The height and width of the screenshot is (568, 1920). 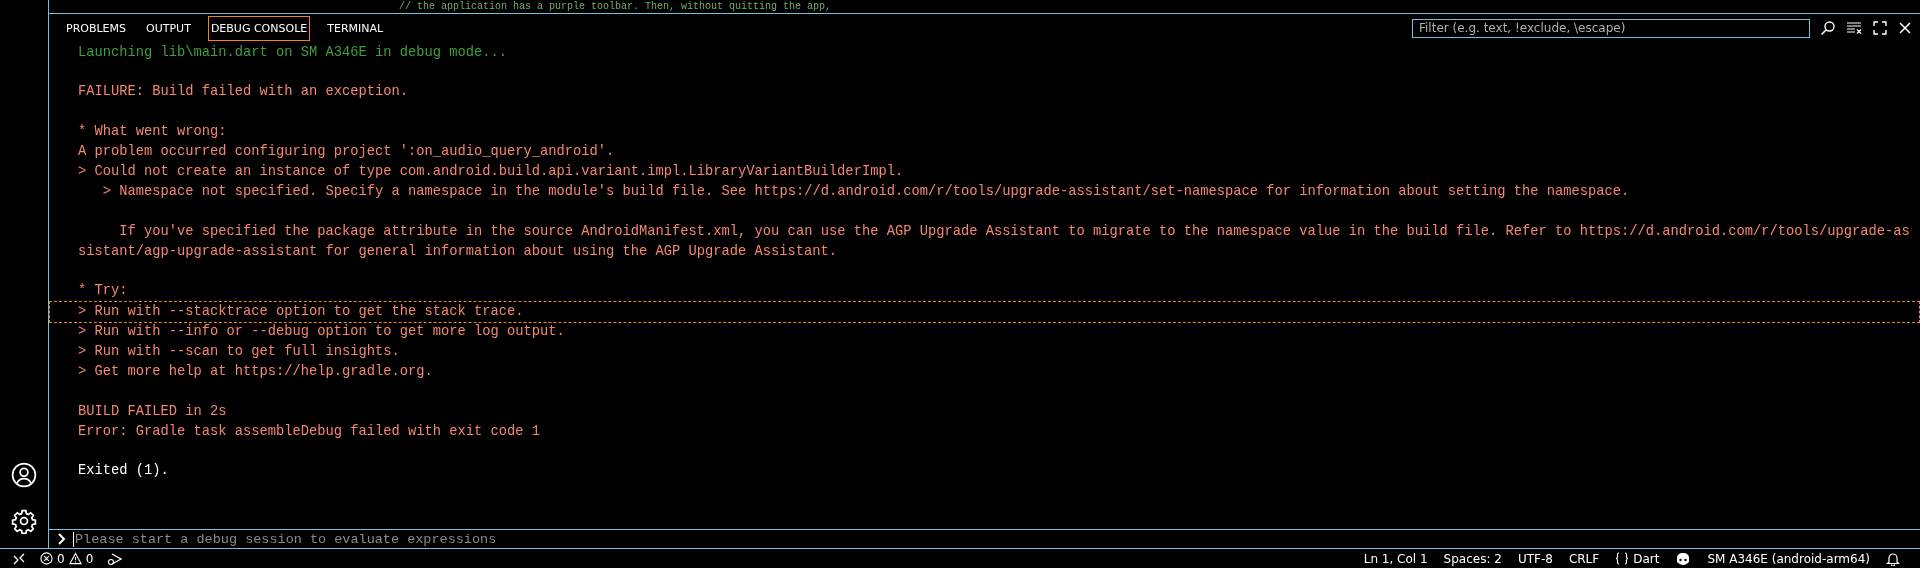 I want to click on status-item: Ln 1, Col 1, so click(x=1395, y=558).